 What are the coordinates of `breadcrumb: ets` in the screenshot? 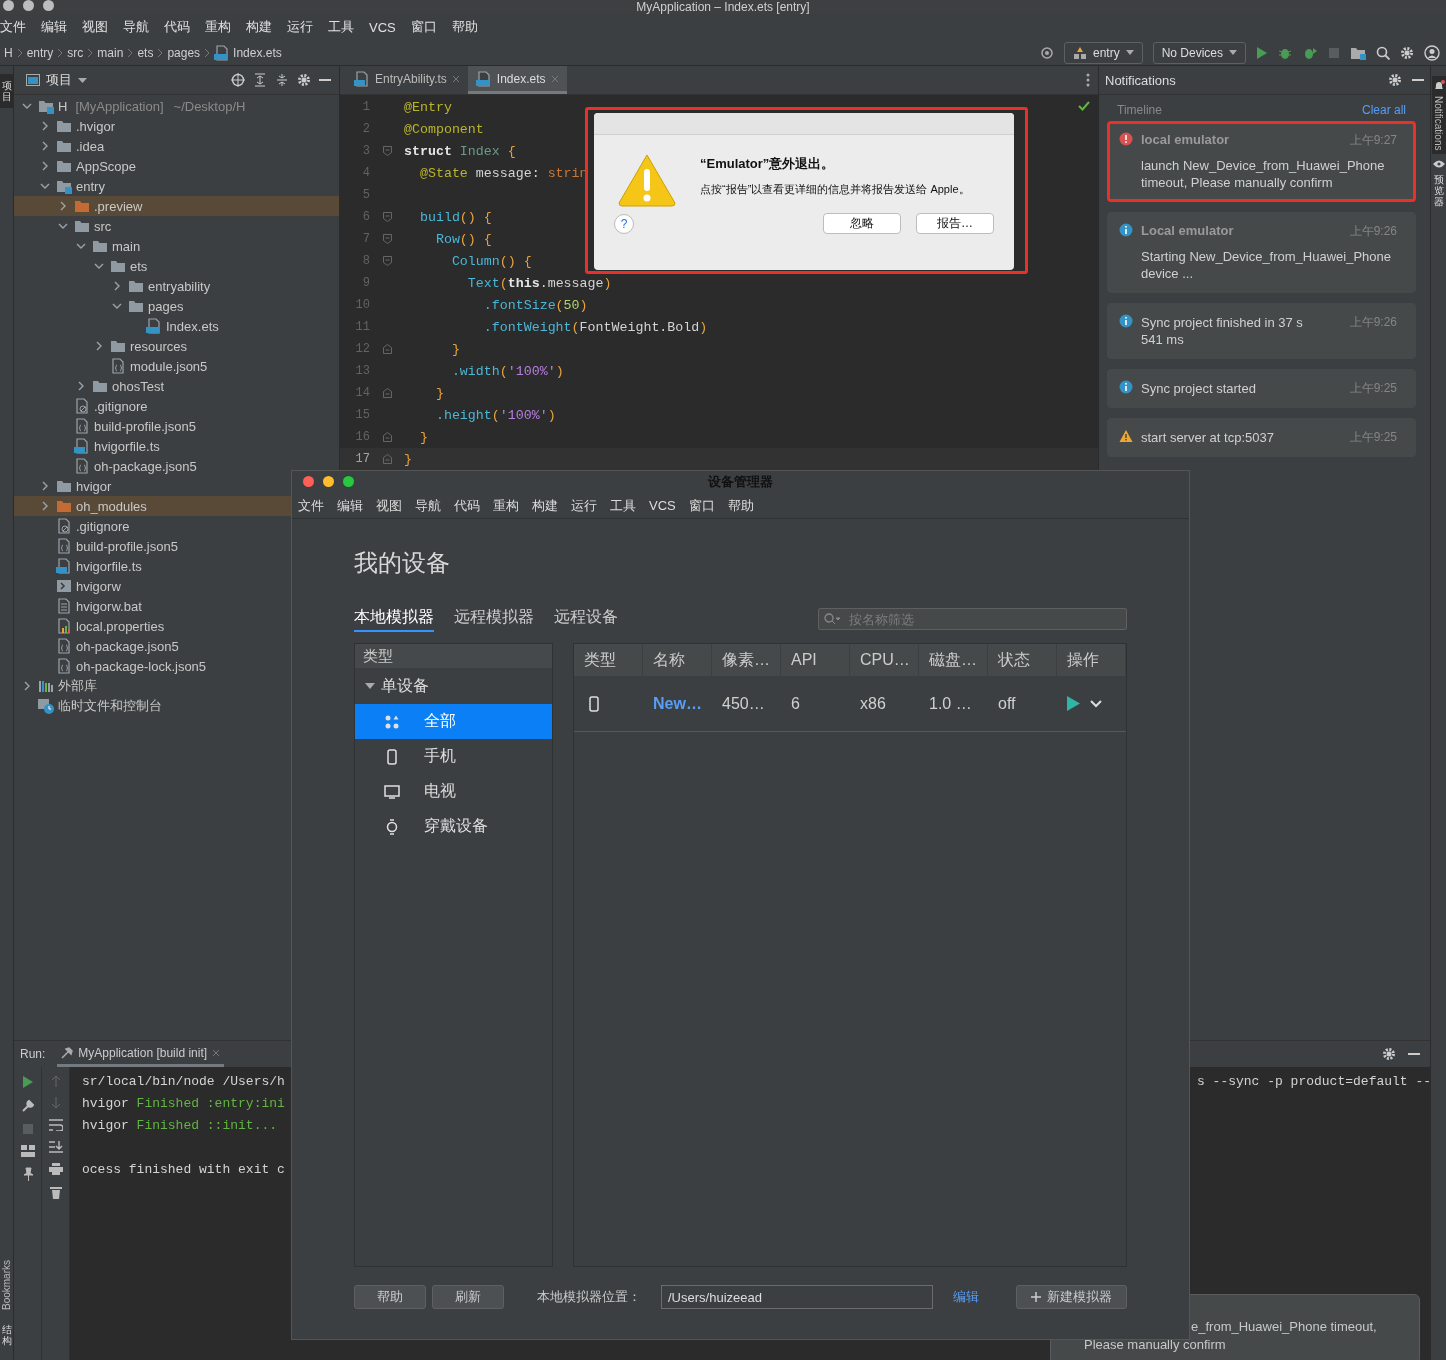 It's located at (145, 52).